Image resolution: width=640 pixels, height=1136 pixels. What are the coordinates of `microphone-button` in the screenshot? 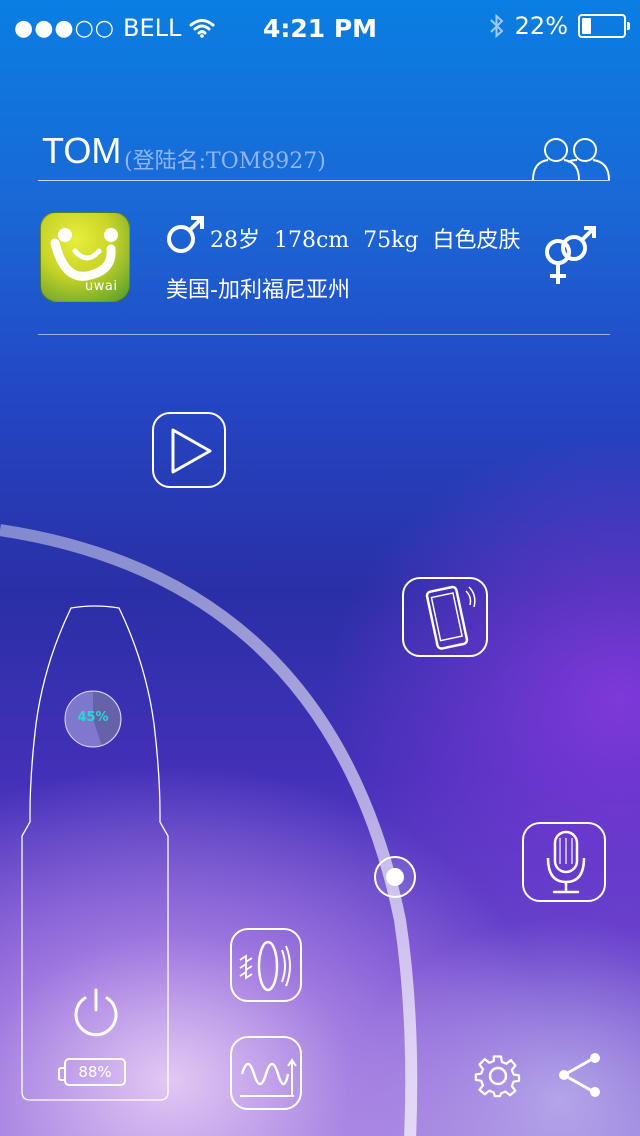 It's located at (564, 862).